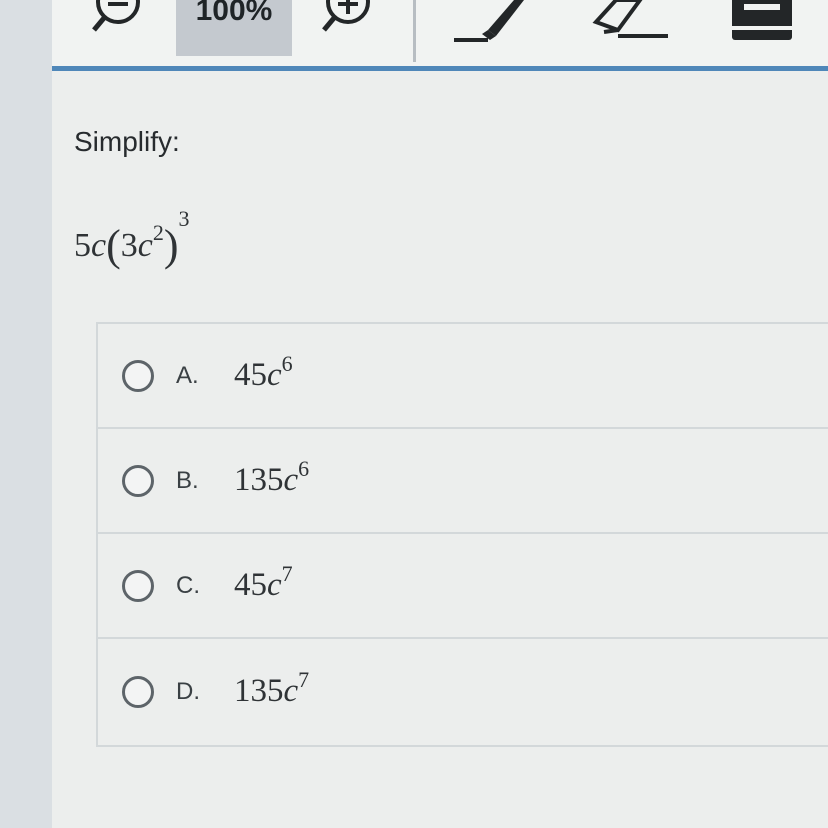  I want to click on choice-d: D. 135c7, so click(463, 691).